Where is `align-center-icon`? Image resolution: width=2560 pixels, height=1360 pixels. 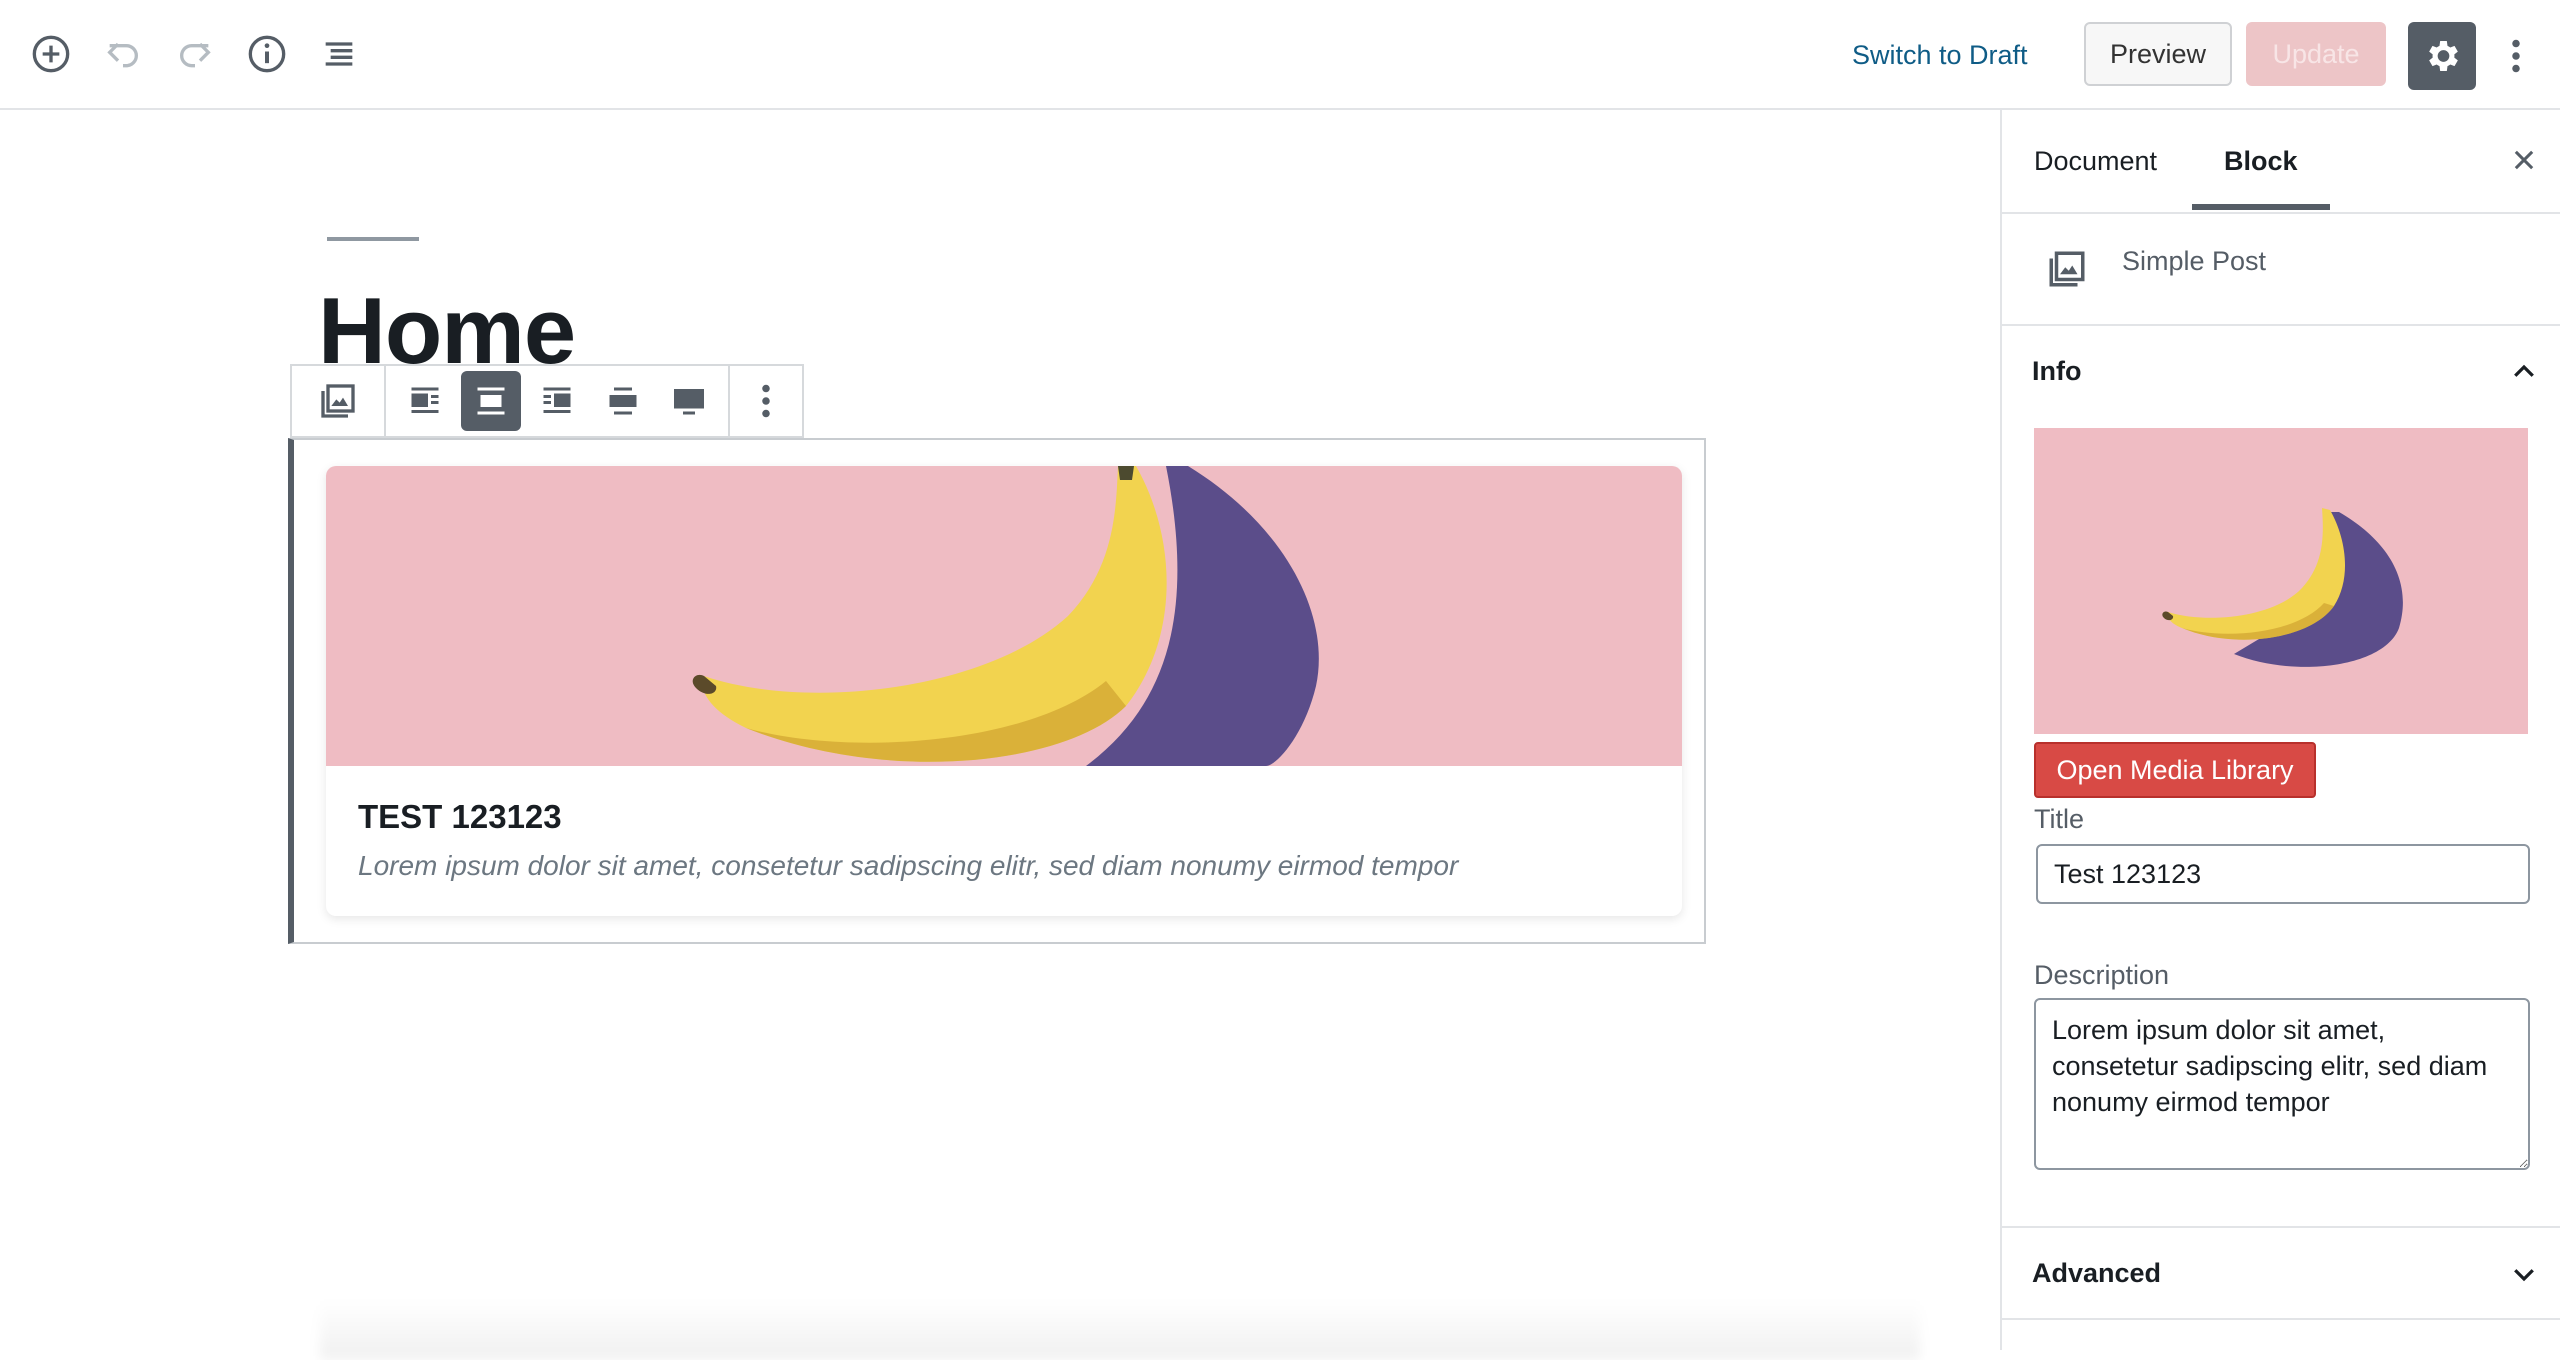
align-center-icon is located at coordinates (491, 401).